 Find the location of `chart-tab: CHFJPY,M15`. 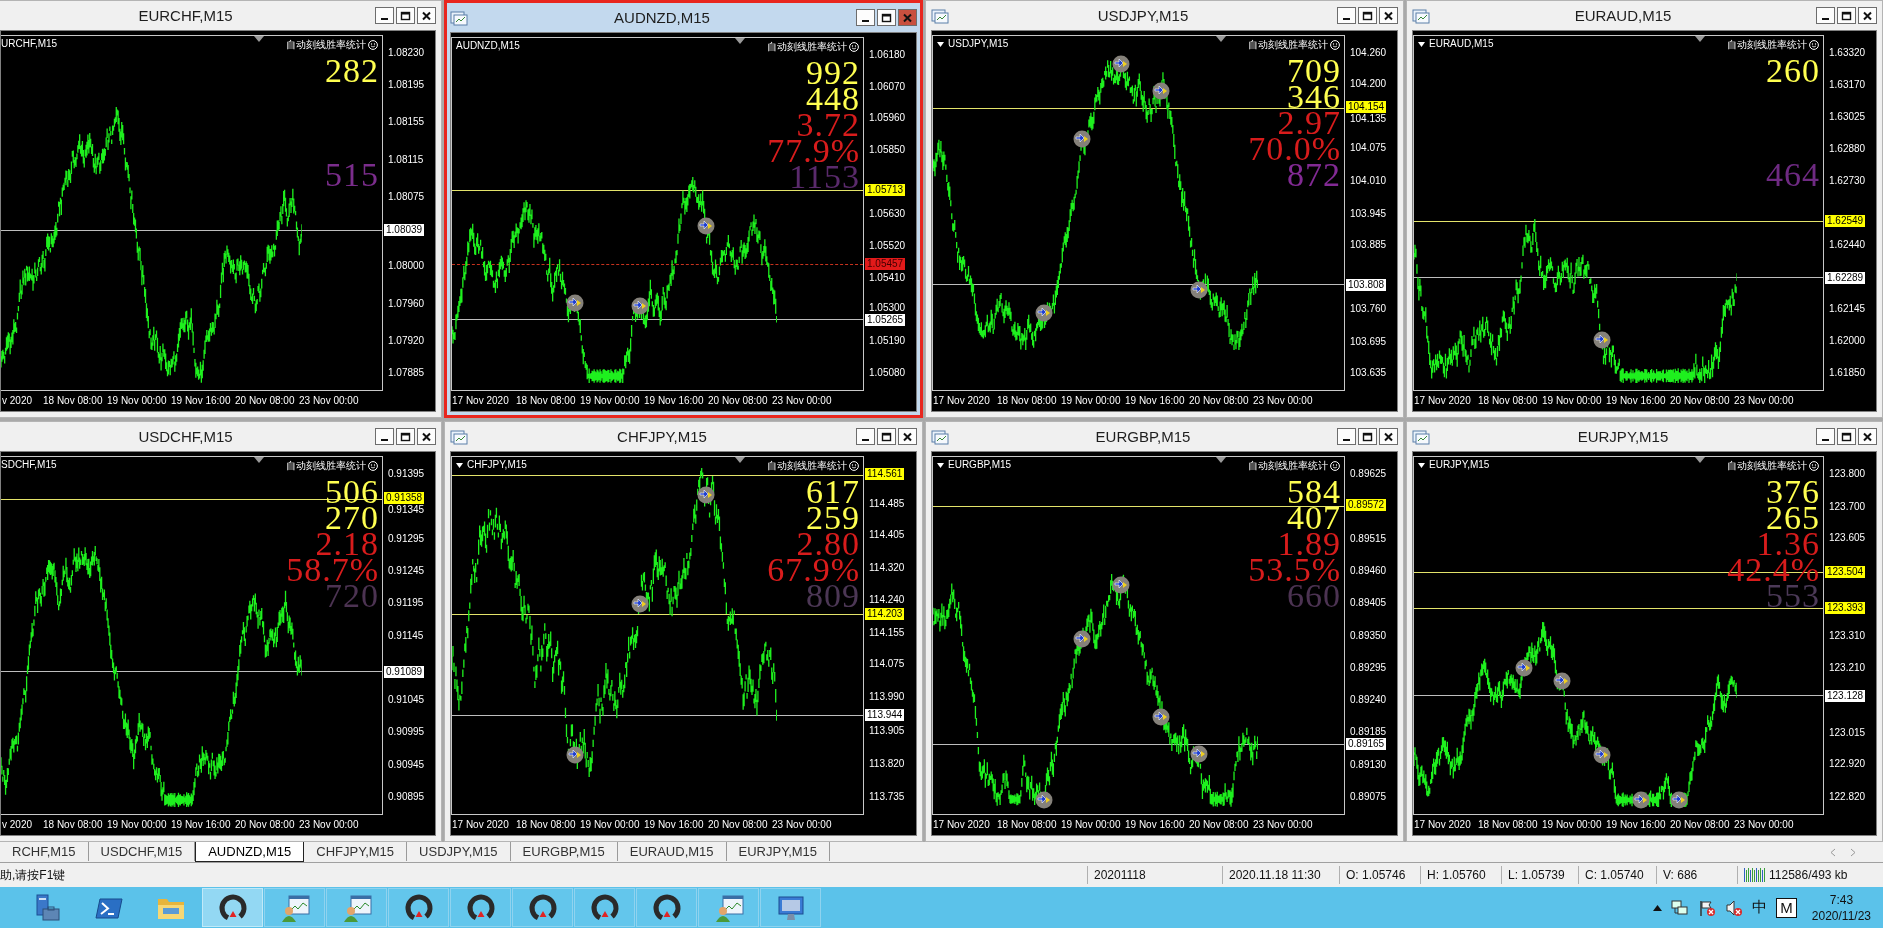

chart-tab: CHFJPY,M15 is located at coordinates (356, 851).